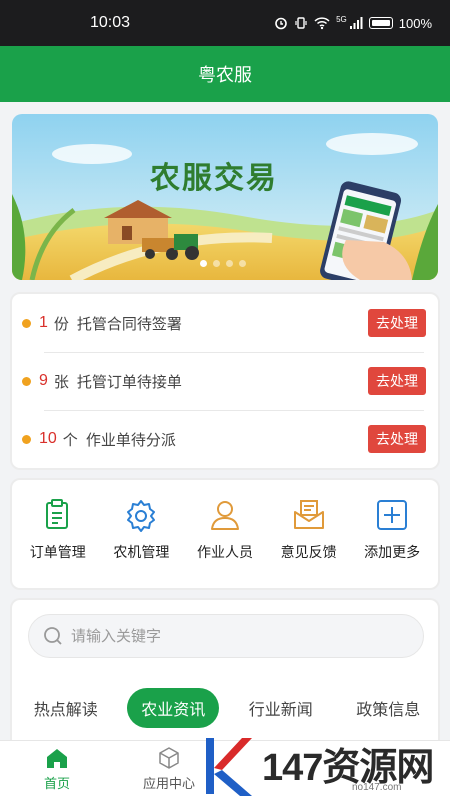  I want to click on menu-item-orders: 订单管理, so click(58, 521).